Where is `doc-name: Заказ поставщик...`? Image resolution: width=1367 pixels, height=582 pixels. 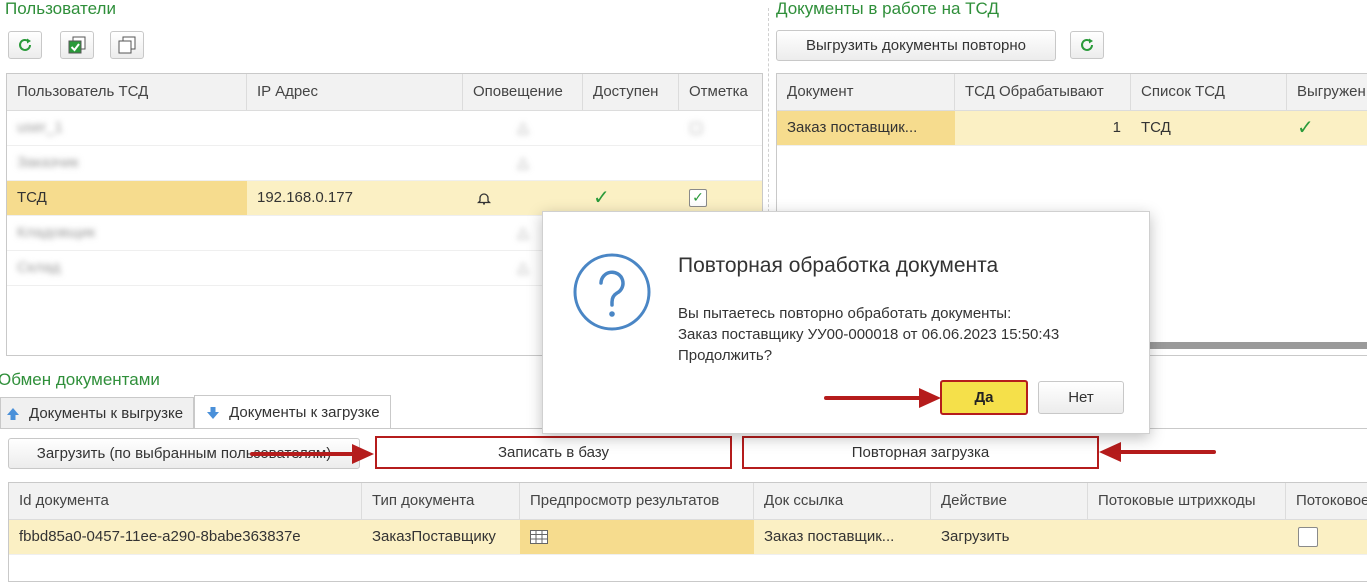
doc-name: Заказ поставщик... is located at coordinates (866, 128).